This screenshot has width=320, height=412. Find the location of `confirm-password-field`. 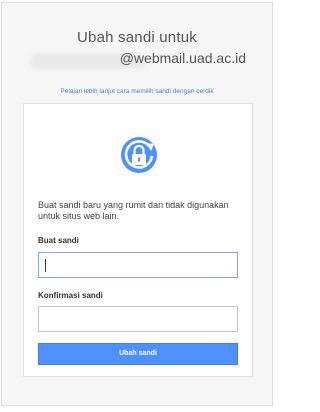

confirm-password-field is located at coordinates (138, 319).